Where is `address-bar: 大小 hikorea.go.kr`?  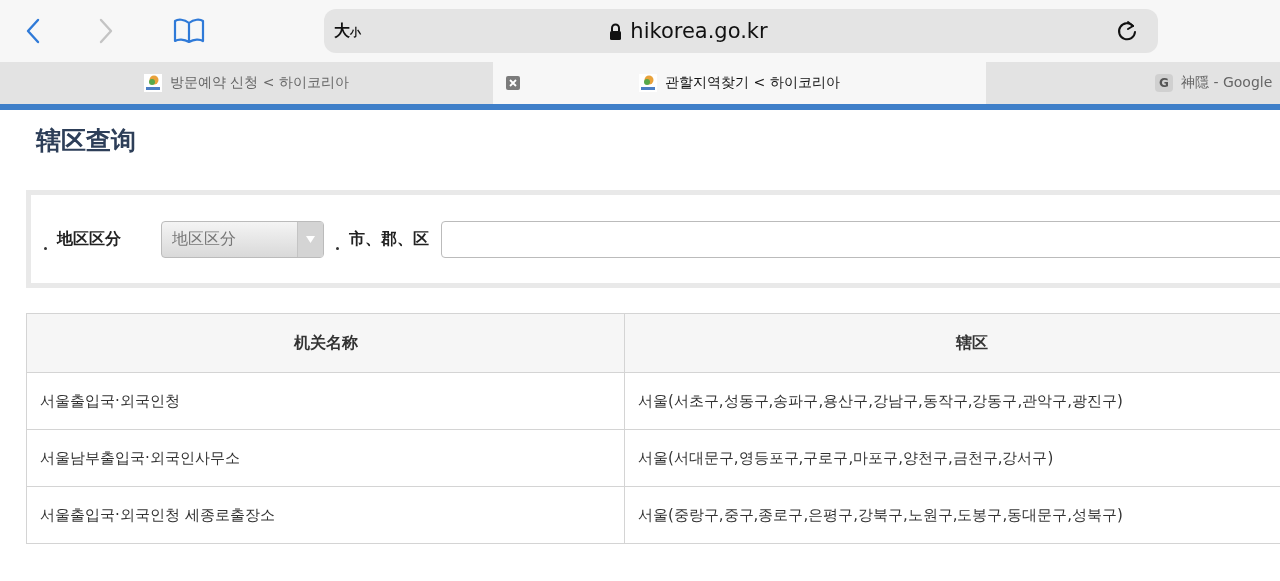
address-bar: 大小 hikorea.go.kr is located at coordinates (741, 31).